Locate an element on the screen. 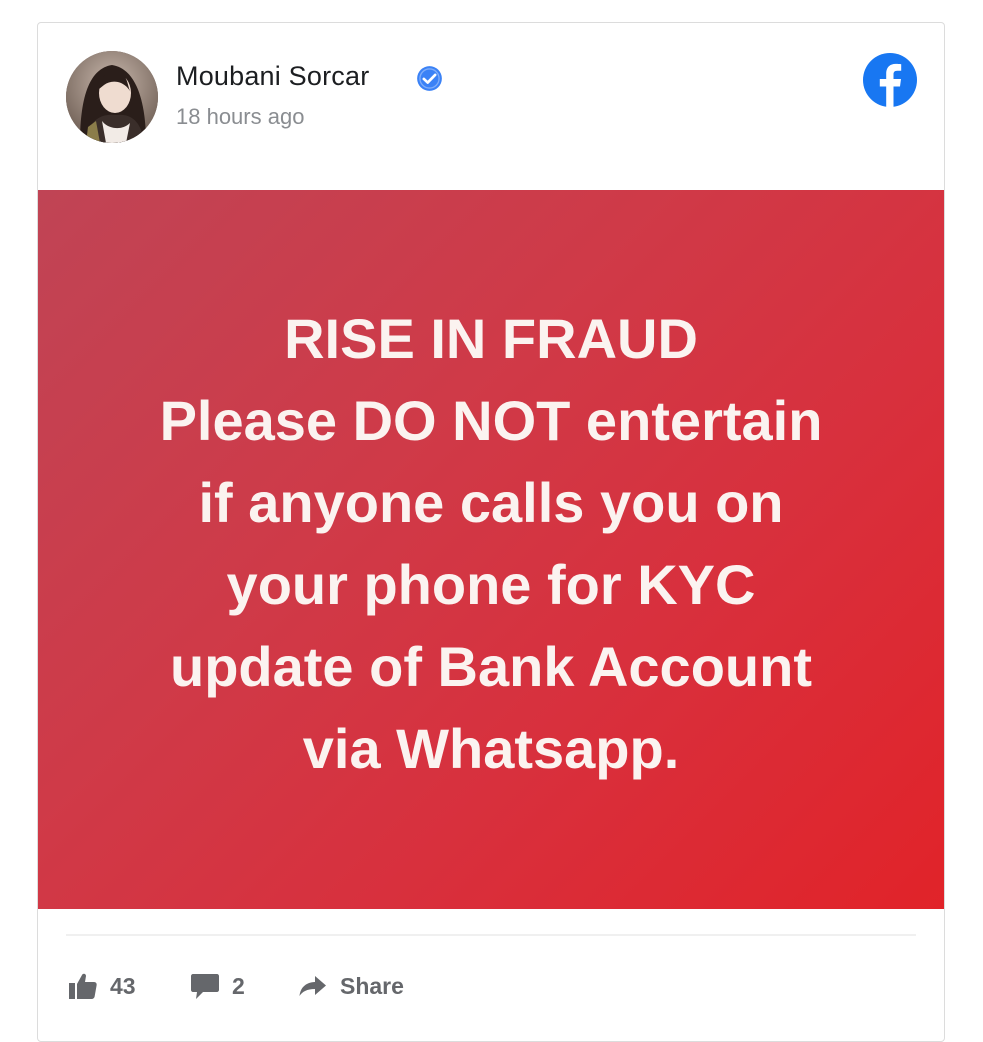 This screenshot has width=983, height=1042. post-header: Moubani Sorcar 18 hours ago is located at coordinates (491, 106).